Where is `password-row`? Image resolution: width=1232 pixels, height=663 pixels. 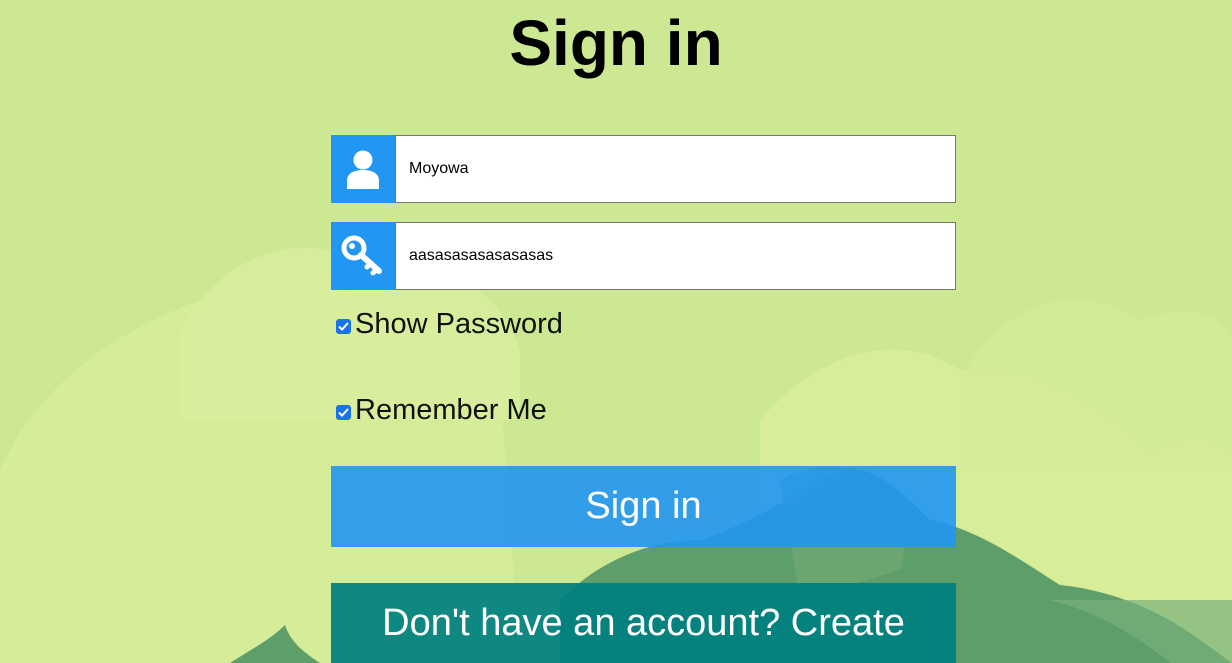 password-row is located at coordinates (643, 256).